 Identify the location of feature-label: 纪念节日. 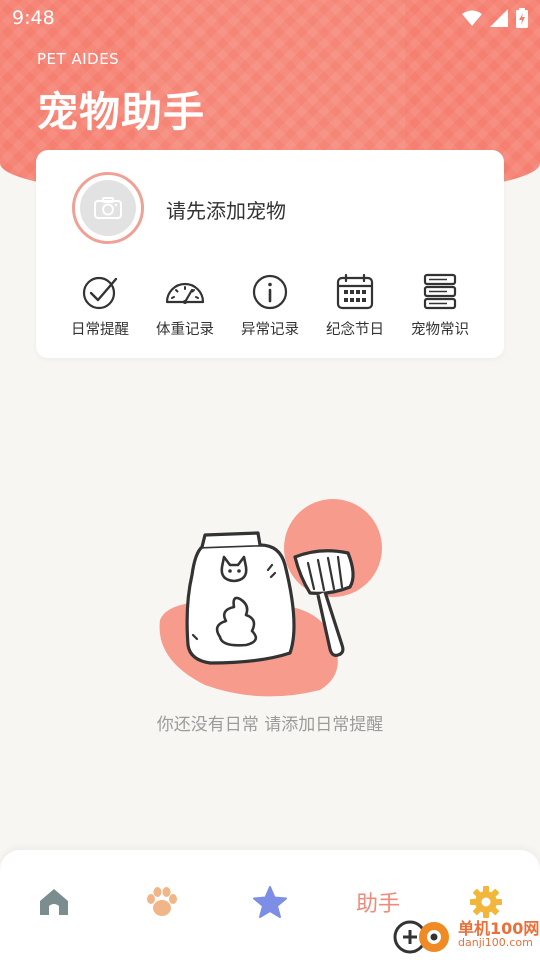
(355, 330).